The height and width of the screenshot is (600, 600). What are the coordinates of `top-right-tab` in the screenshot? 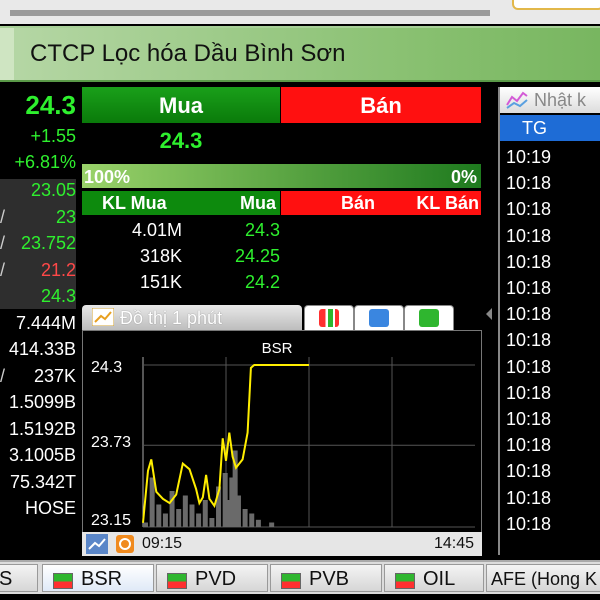 It's located at (556, 5).